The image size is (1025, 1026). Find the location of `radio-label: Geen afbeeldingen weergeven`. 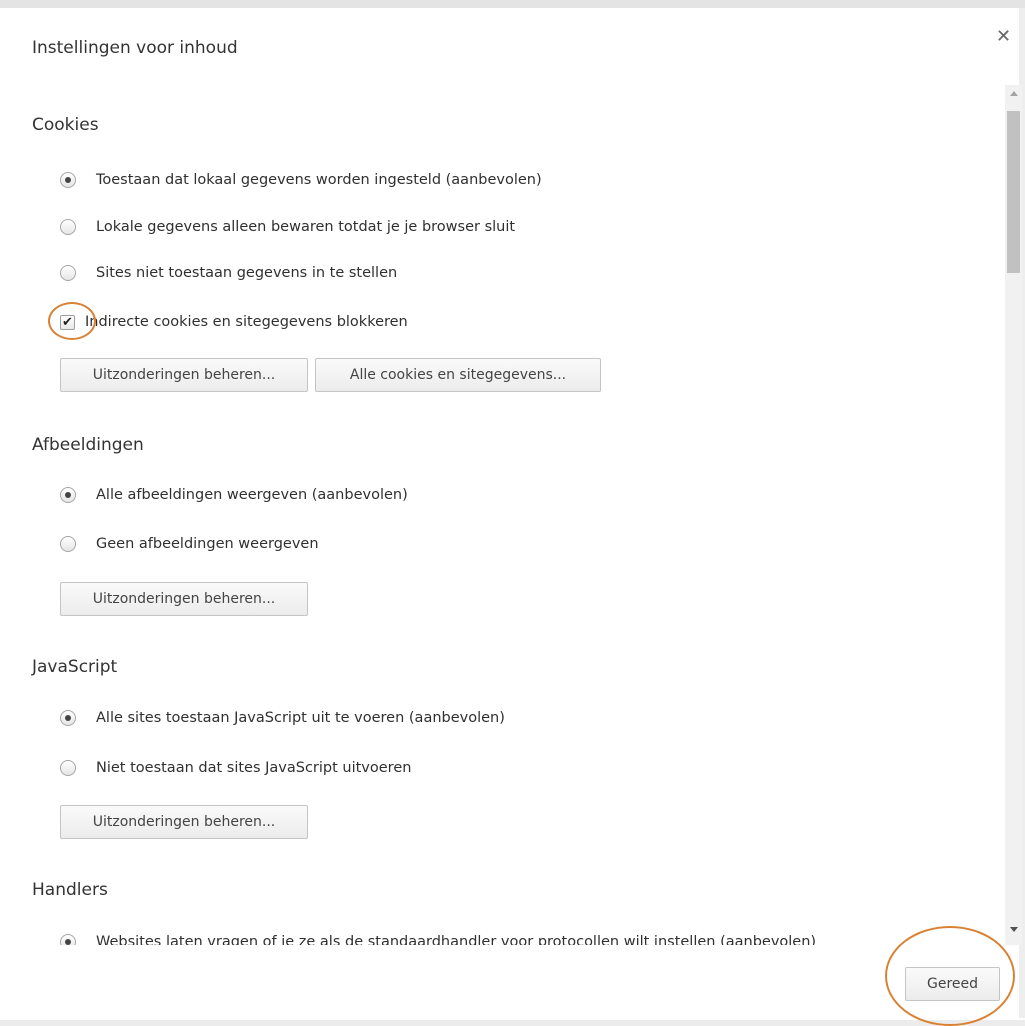

radio-label: Geen afbeeldingen weergeven is located at coordinates (207, 544).